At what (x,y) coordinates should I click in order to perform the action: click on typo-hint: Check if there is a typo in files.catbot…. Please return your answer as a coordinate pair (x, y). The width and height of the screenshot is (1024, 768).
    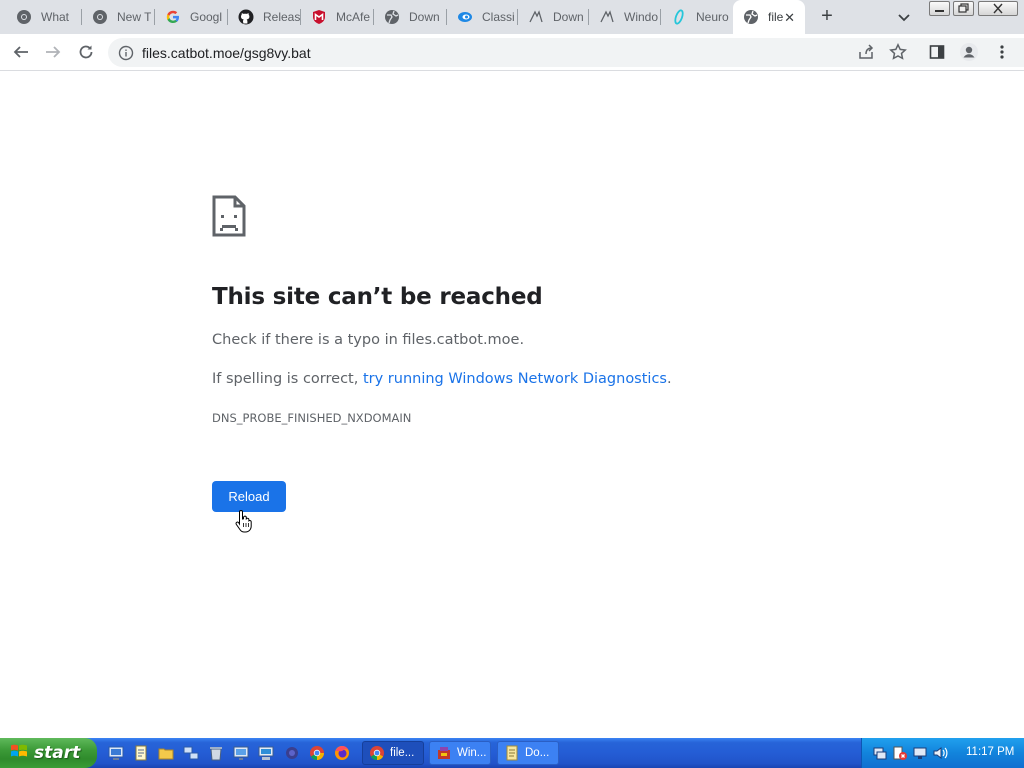
    Looking at the image, I should click on (368, 340).